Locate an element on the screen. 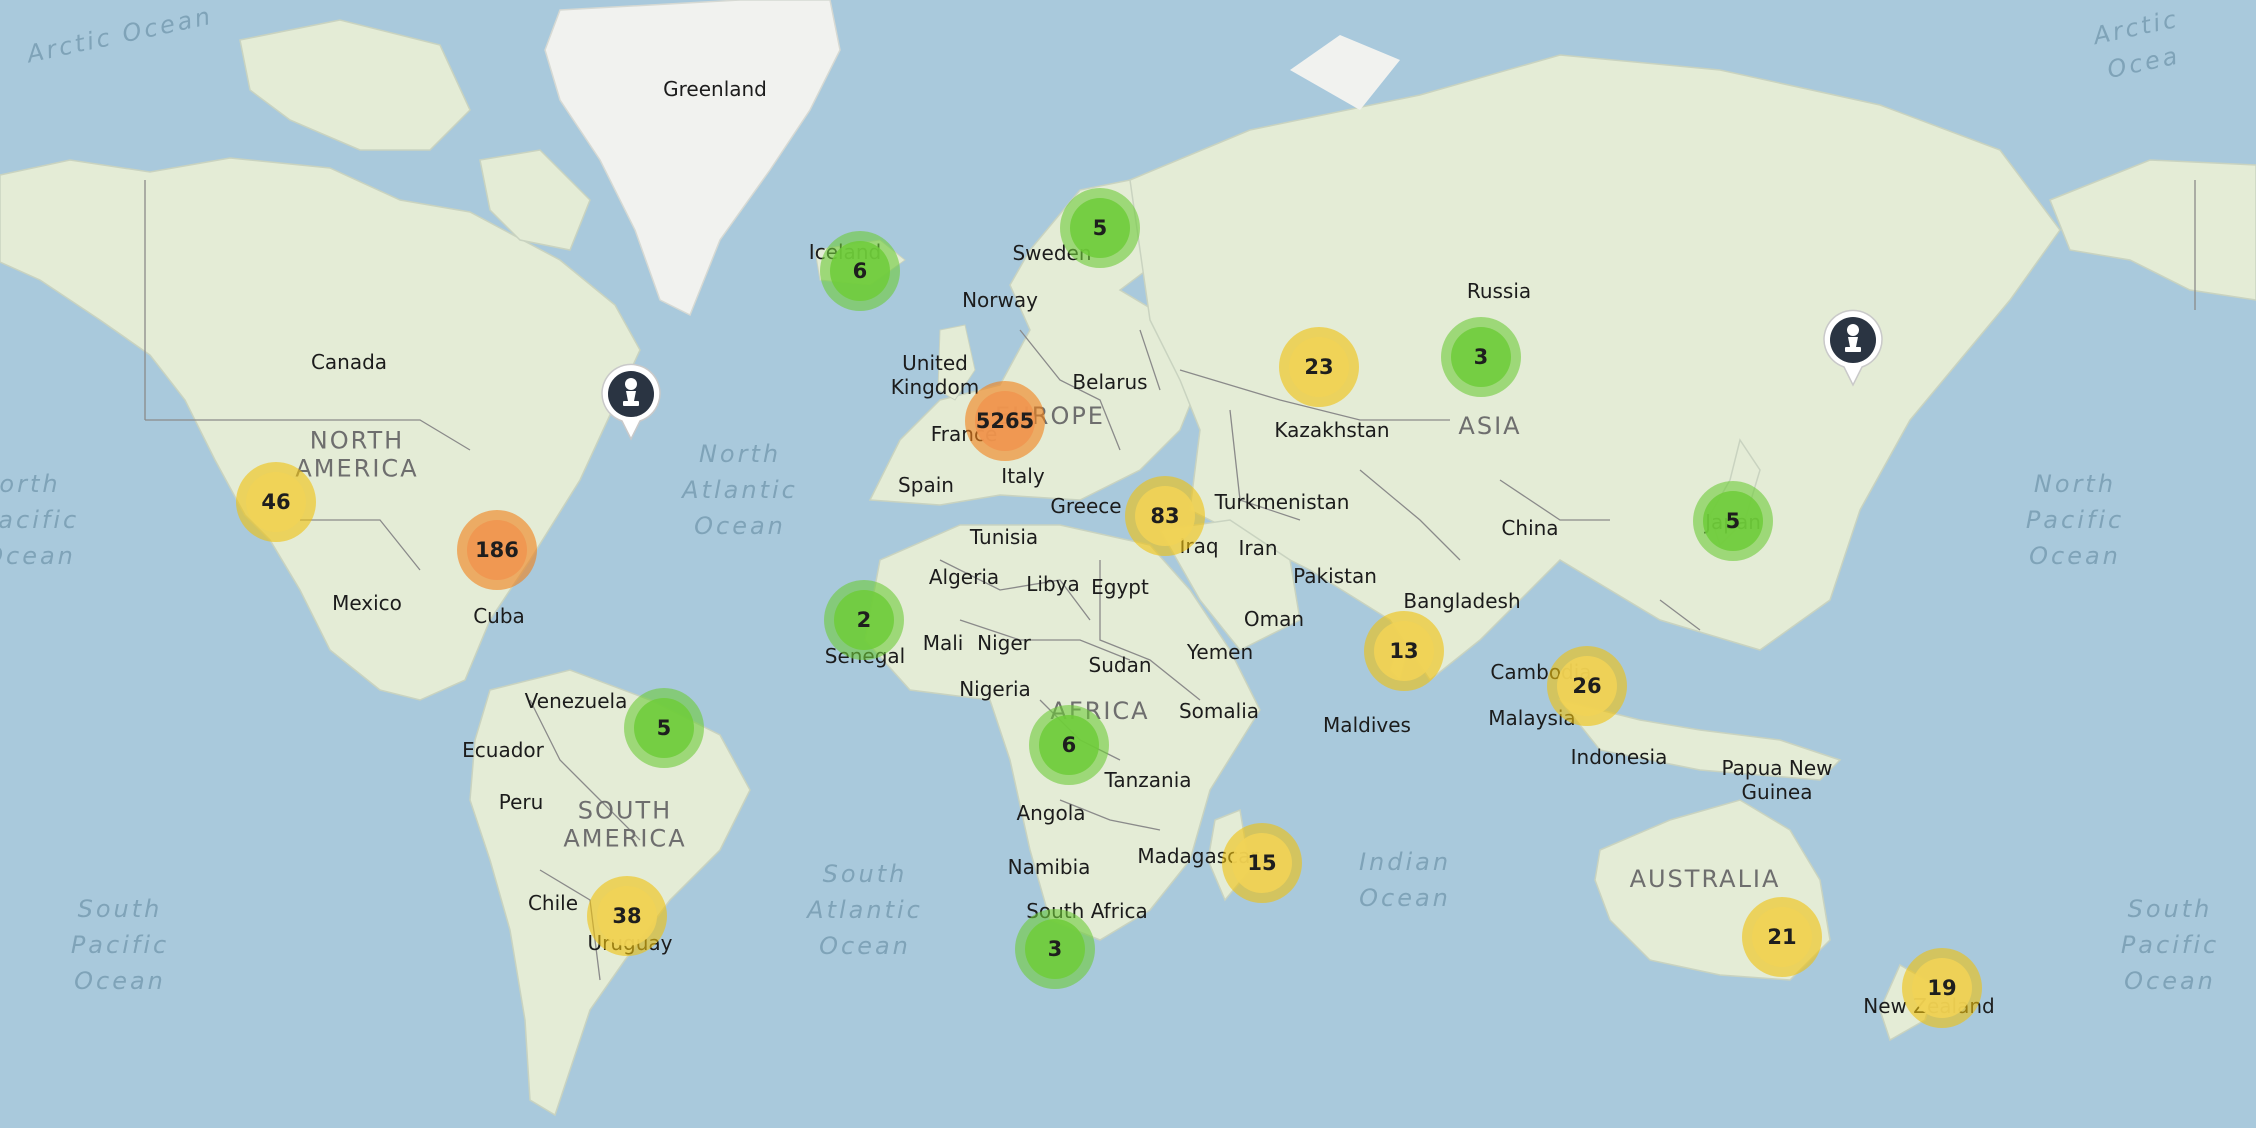  cluster-marker-central-africa: 6 is located at coordinates (1069, 745).